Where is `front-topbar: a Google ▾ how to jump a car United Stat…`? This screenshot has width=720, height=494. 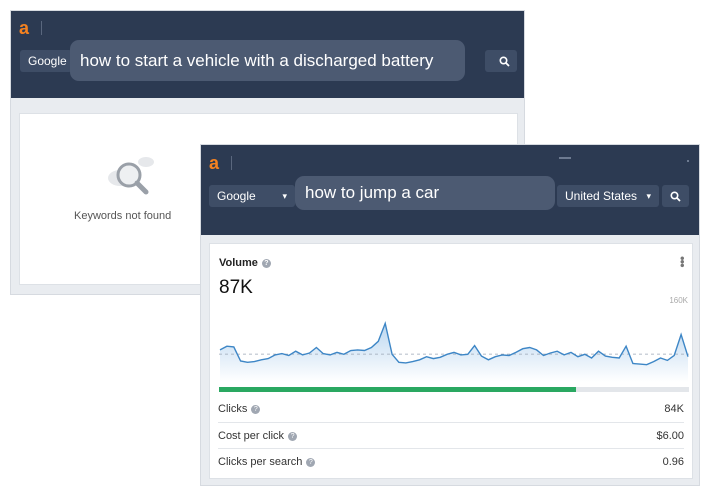
front-topbar: a Google ▾ how to jump a car United Stat… is located at coordinates (450, 190).